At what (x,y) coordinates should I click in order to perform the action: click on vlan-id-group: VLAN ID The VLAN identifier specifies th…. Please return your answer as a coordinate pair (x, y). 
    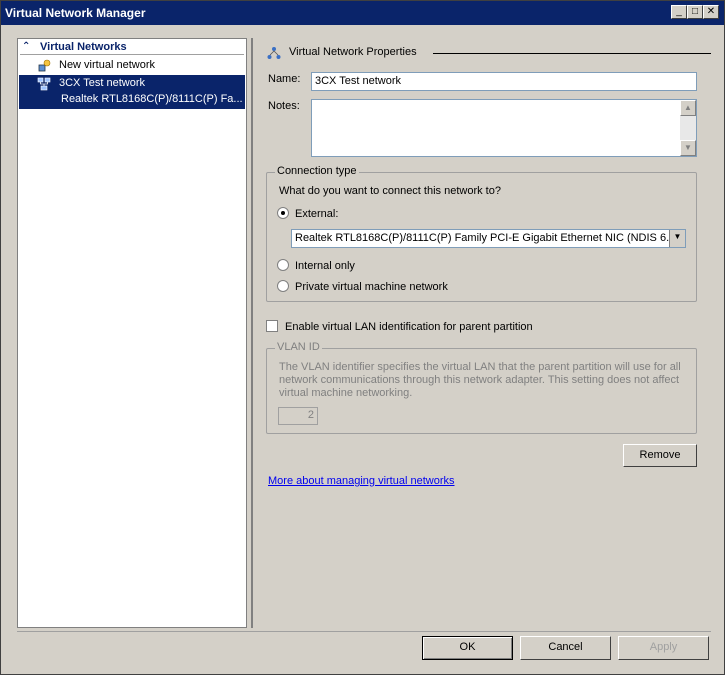
    Looking at the image, I should click on (481, 387).